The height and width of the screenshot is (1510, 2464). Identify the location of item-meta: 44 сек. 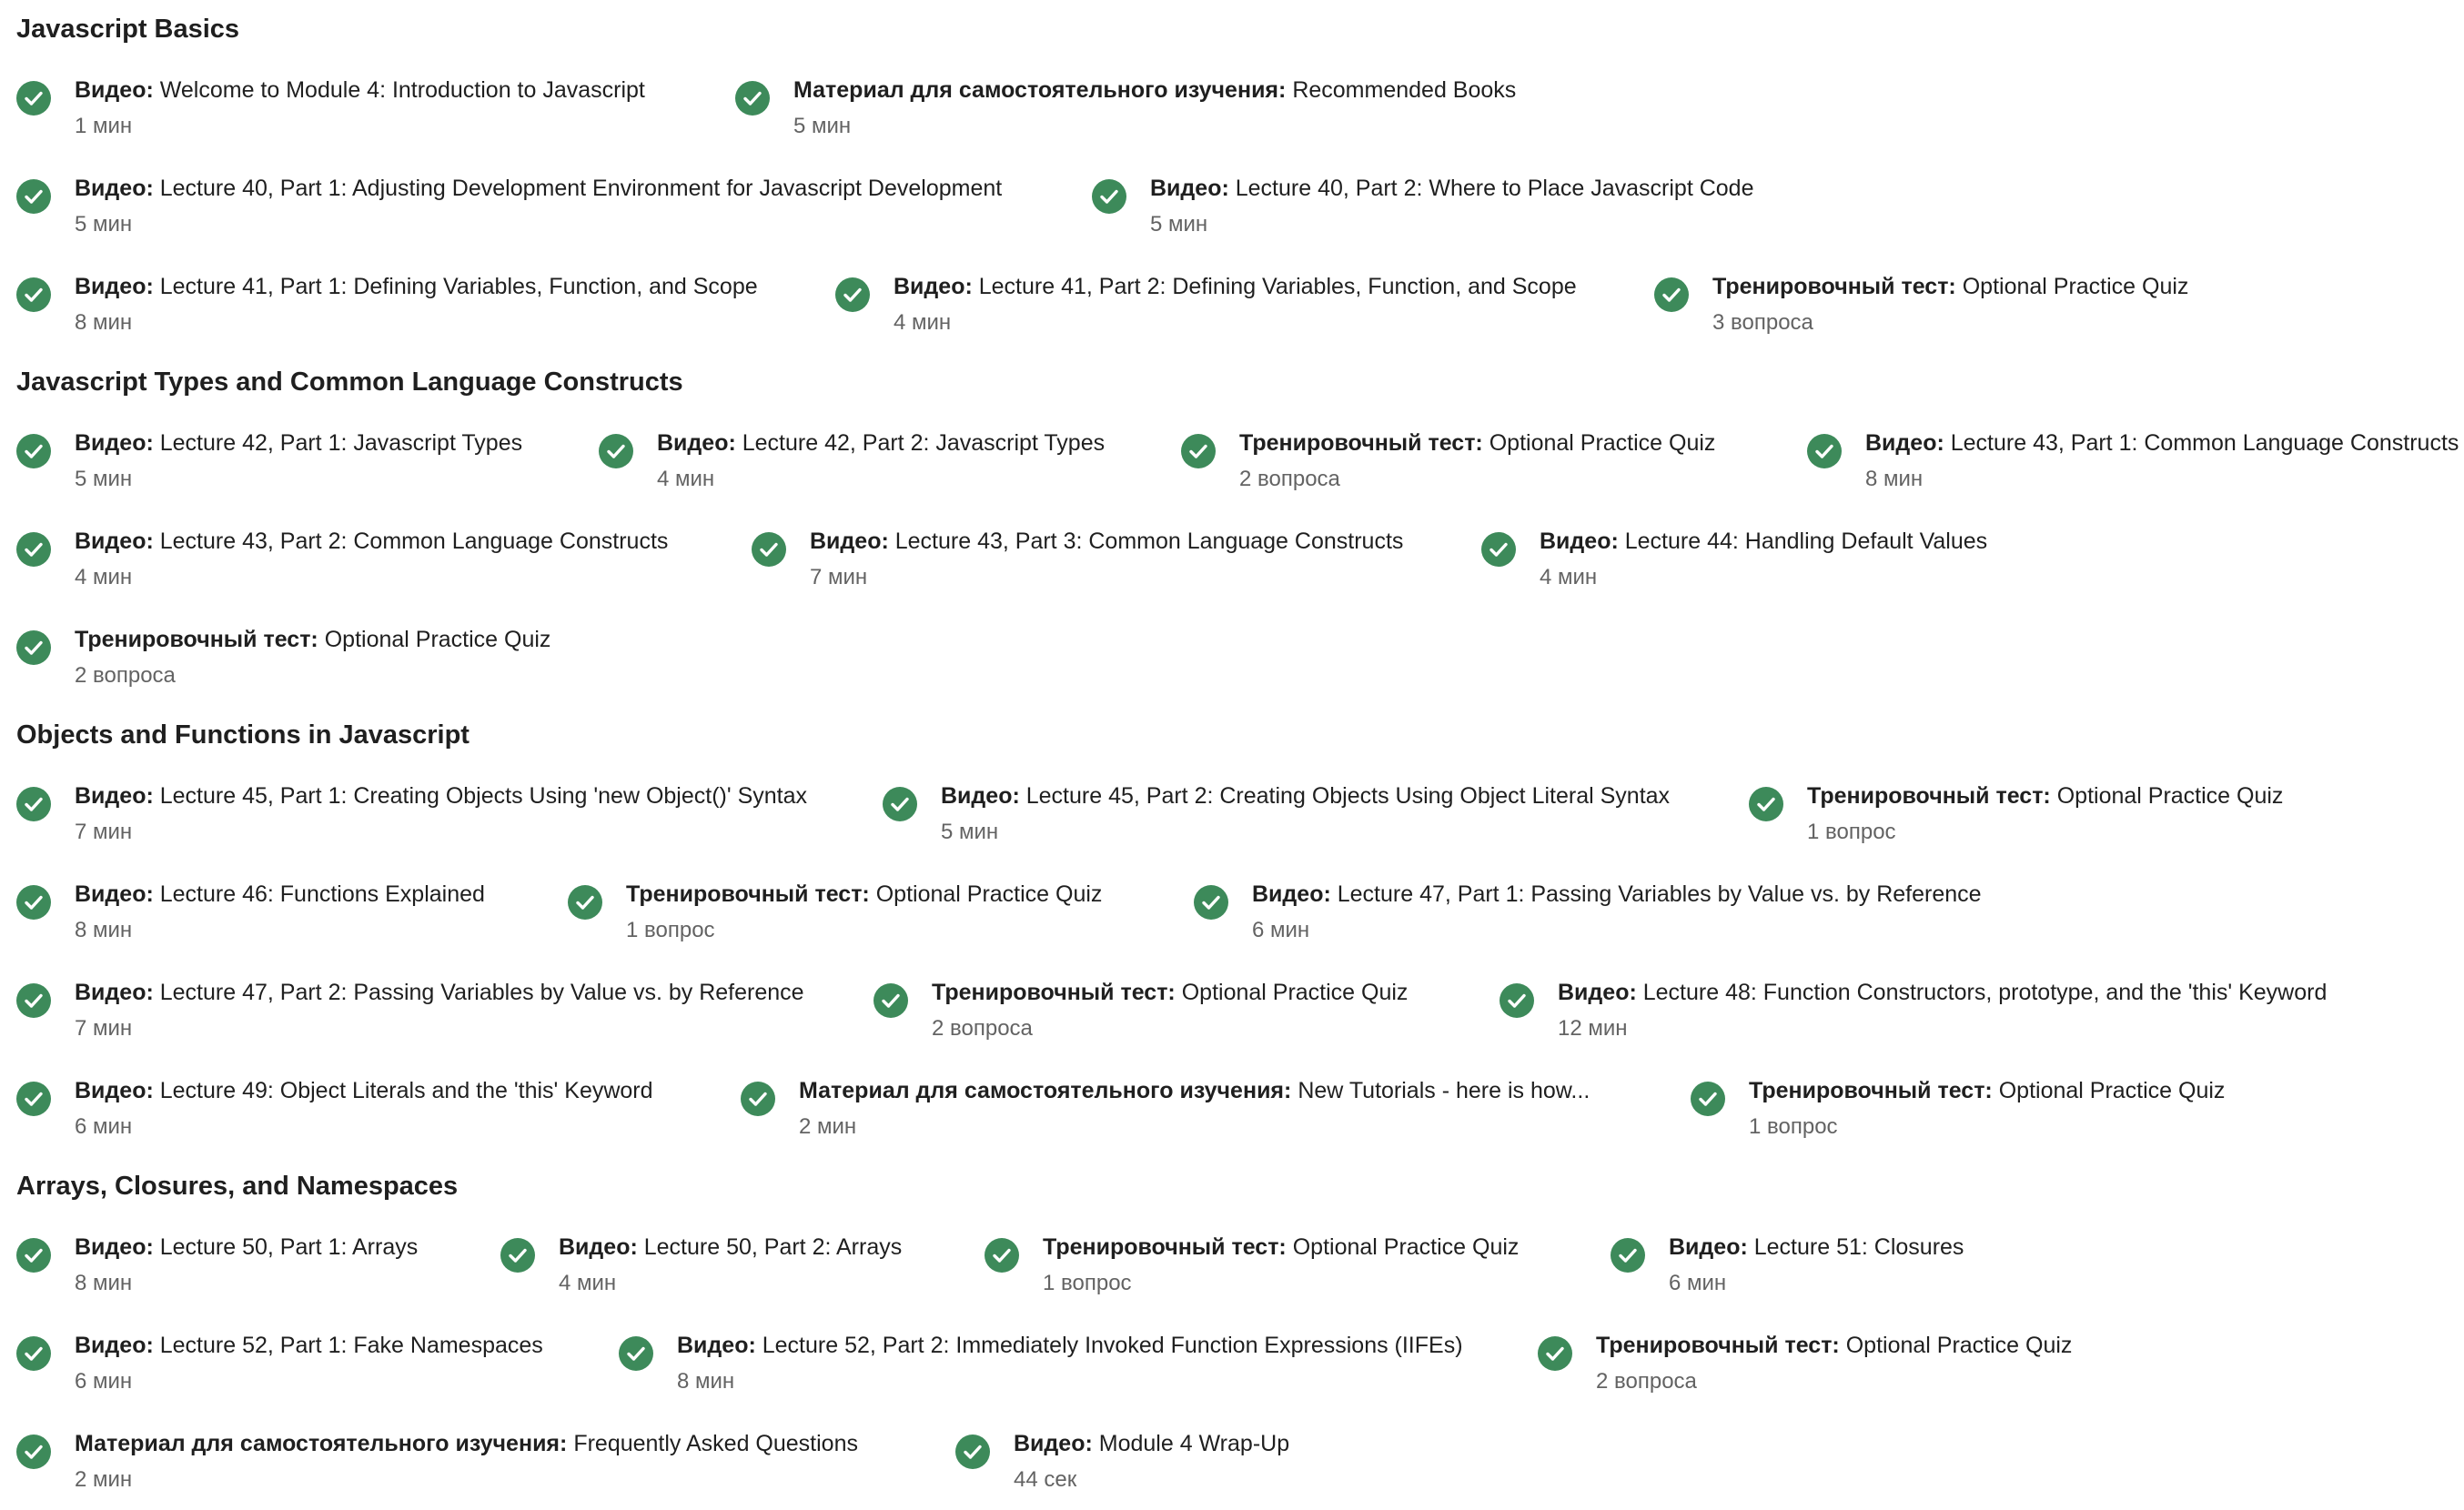
(1045, 1479).